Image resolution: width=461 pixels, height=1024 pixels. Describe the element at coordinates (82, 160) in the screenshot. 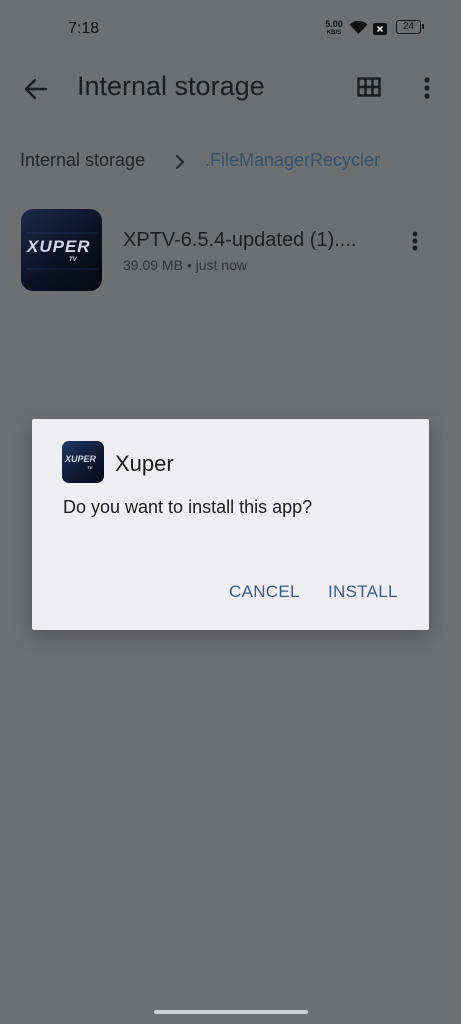

I see `breadcrumb-root: Internal storage` at that location.